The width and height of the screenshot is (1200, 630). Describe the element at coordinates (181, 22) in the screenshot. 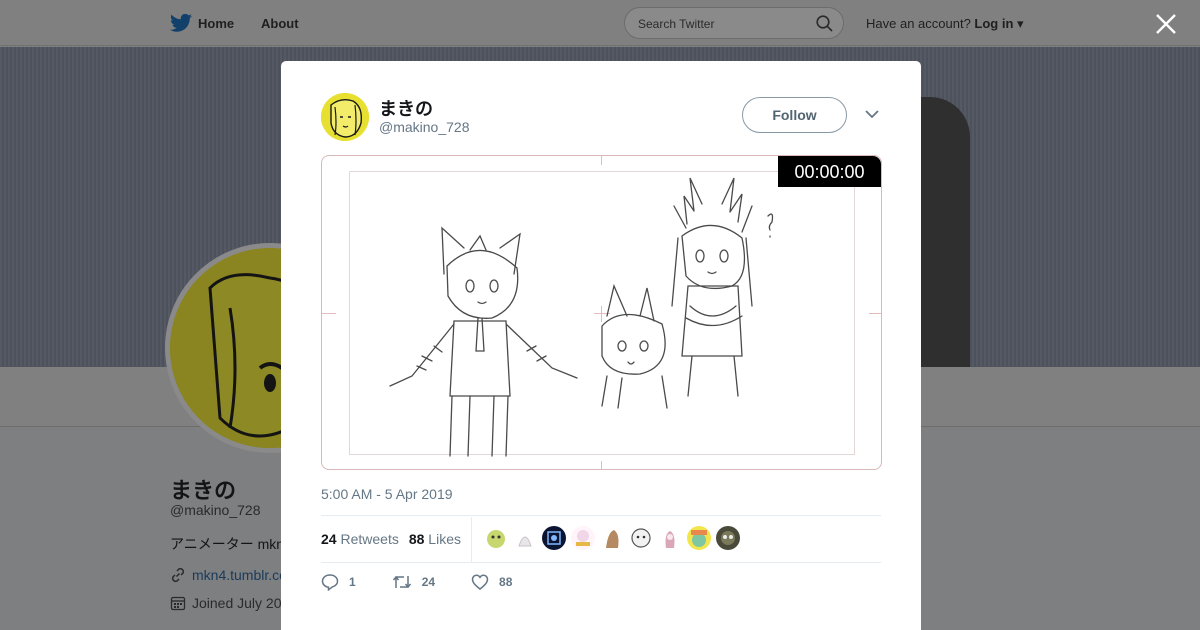

I see `twitter-bird-icon` at that location.